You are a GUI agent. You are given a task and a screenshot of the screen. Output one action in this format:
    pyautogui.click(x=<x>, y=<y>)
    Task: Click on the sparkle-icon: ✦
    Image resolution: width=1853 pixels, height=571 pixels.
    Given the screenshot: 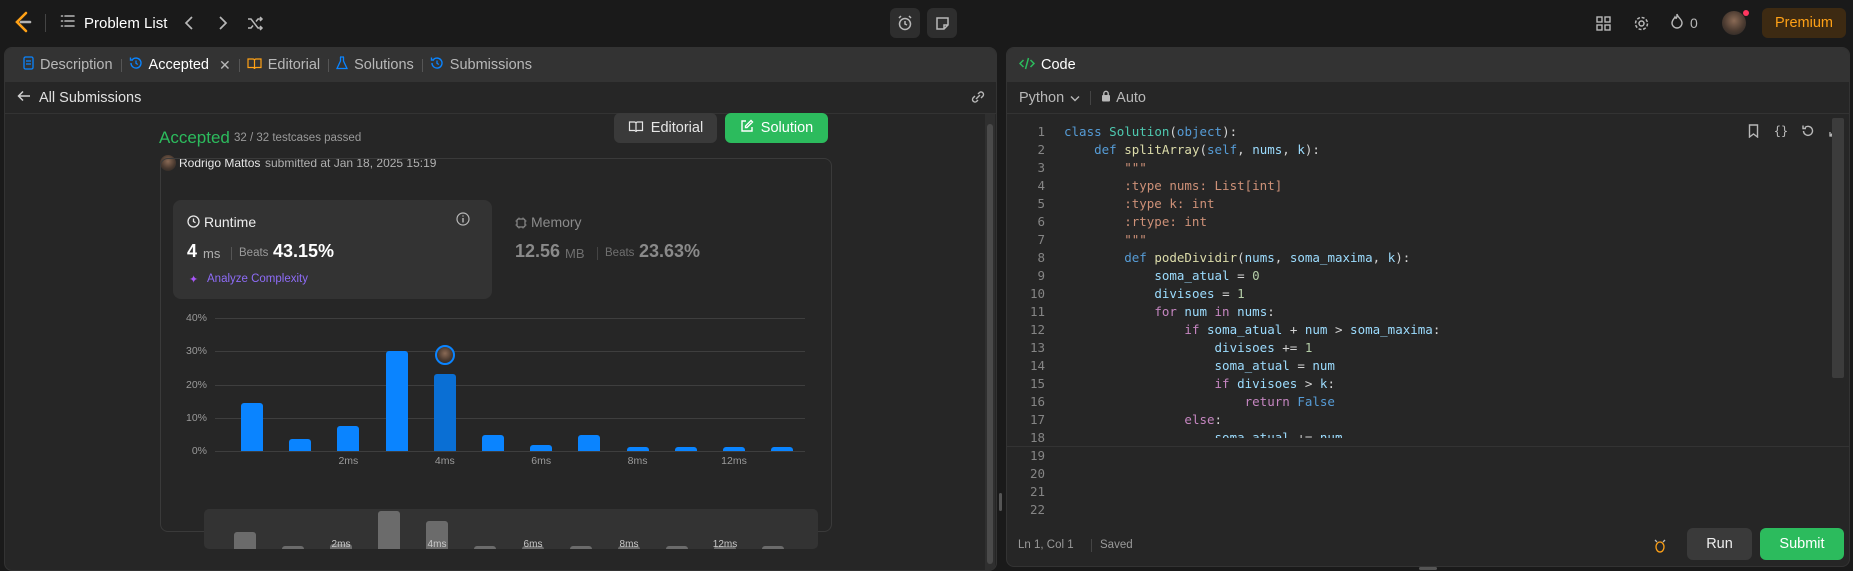 What is the action you would take?
    pyautogui.click(x=194, y=280)
    